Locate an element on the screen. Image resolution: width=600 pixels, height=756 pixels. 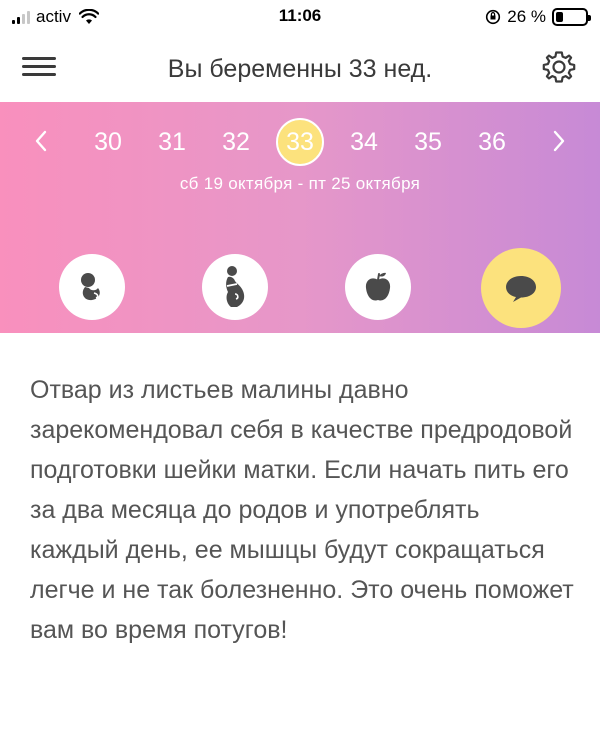
pregnant-glyph is located at coordinates (235, 286).